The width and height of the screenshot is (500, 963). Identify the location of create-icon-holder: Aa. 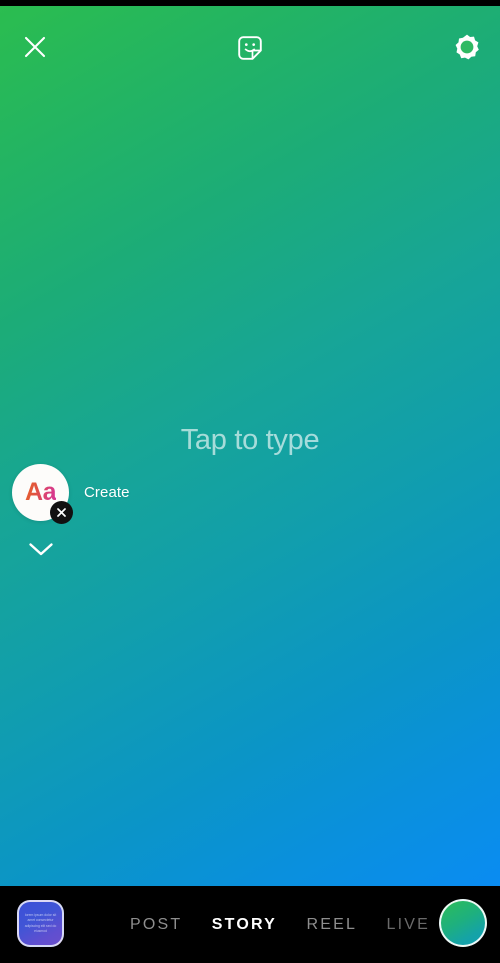
(42, 494).